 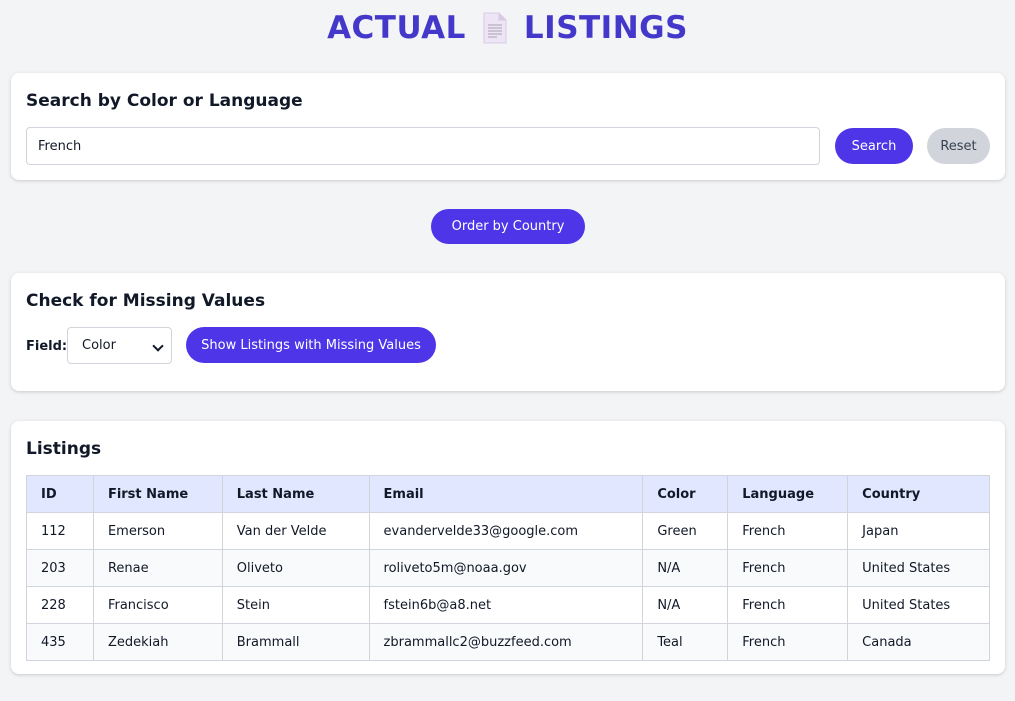 I want to click on title-right: LISTINGS, so click(x=605, y=28).